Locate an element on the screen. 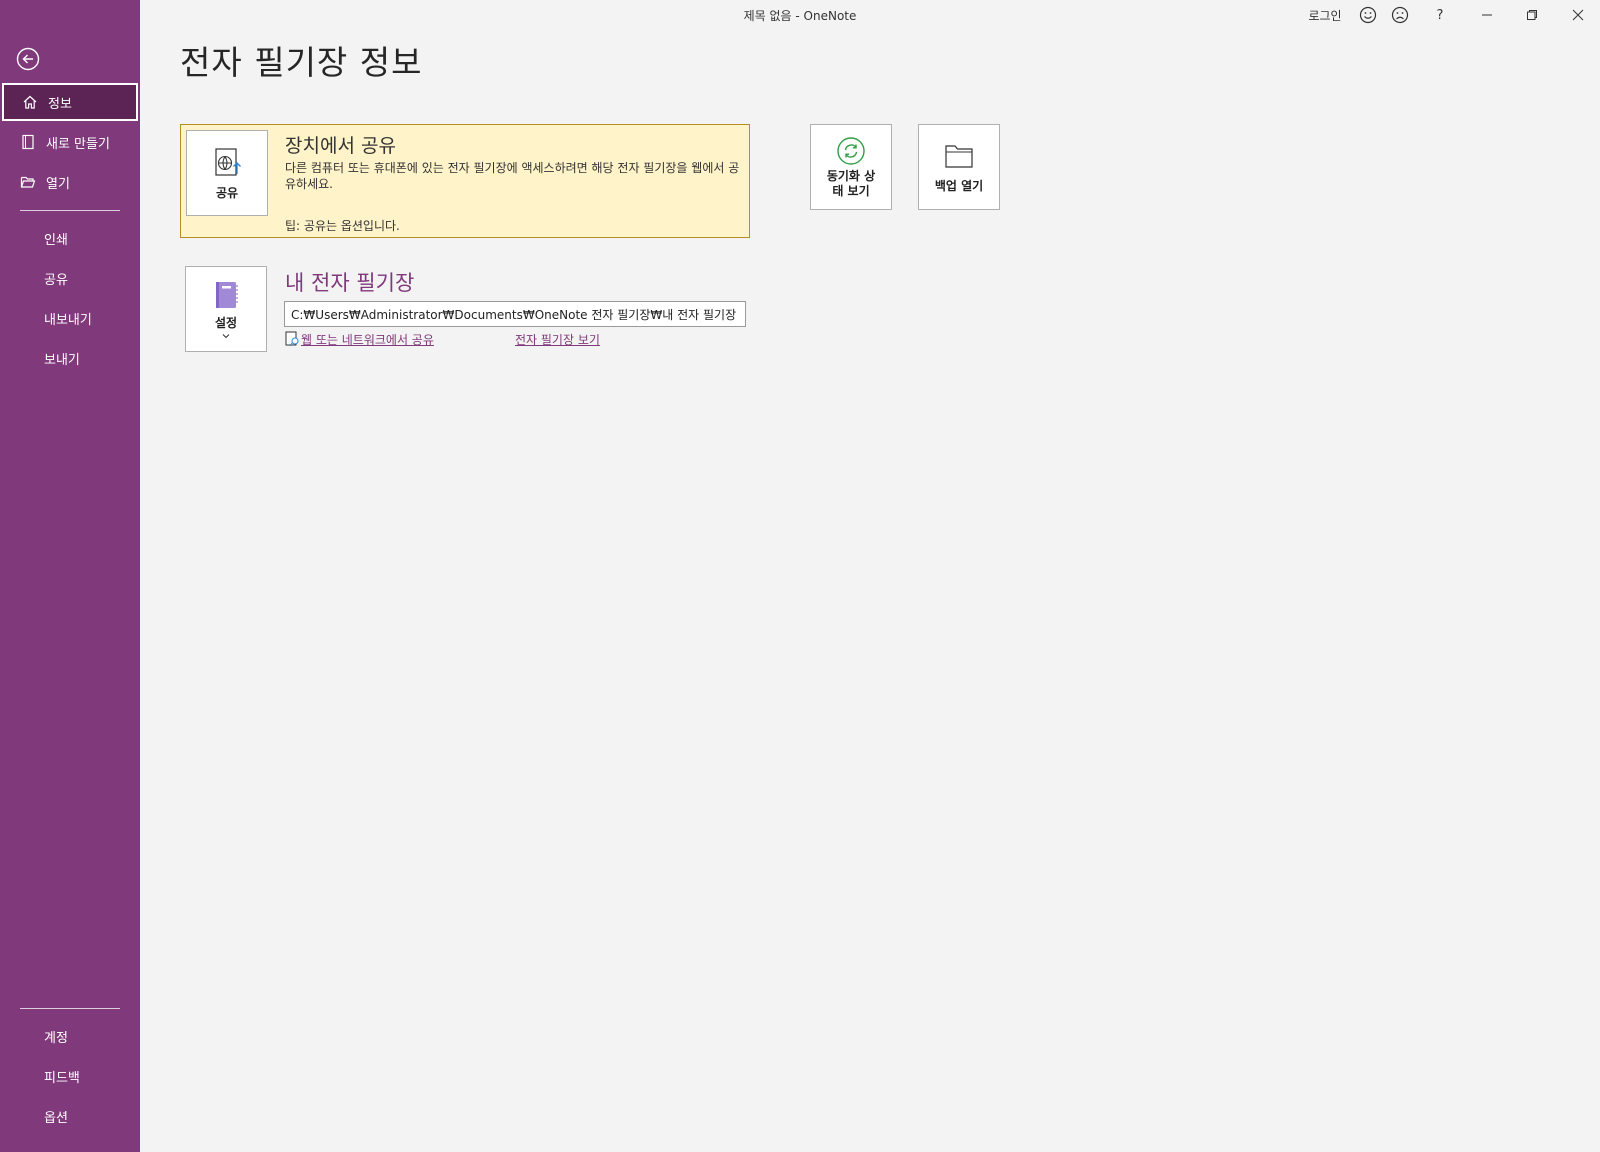 This screenshot has height=1152, width=1600. nav-item-label: 내보내기 is located at coordinates (68, 320).